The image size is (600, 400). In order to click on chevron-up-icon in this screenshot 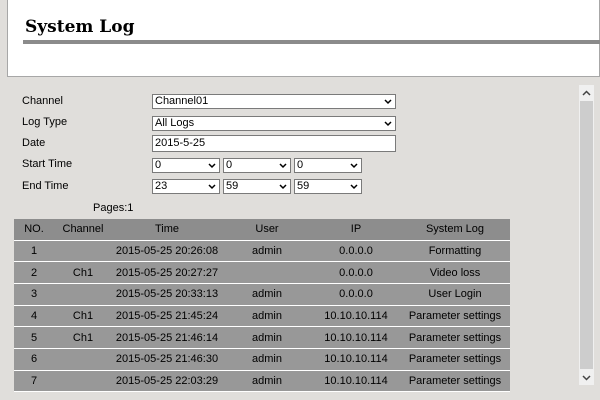, I will do `click(586, 92)`.